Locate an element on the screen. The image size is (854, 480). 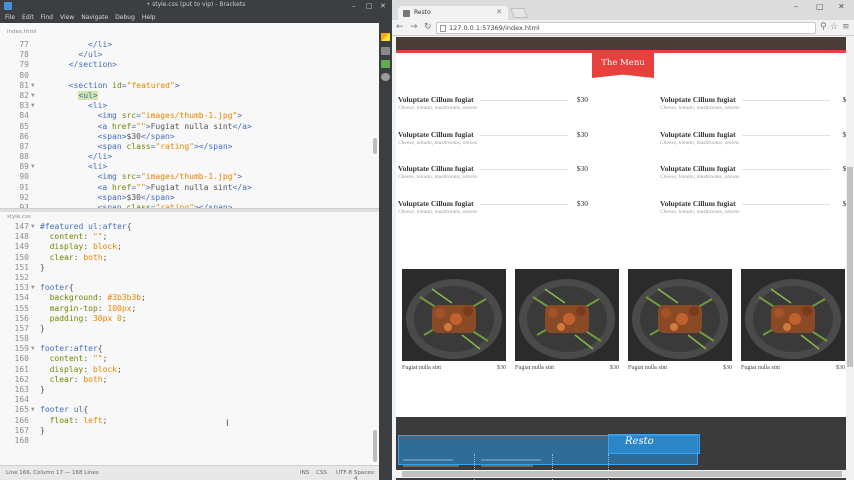
line-number: 83 is located at coordinates (14, 106).